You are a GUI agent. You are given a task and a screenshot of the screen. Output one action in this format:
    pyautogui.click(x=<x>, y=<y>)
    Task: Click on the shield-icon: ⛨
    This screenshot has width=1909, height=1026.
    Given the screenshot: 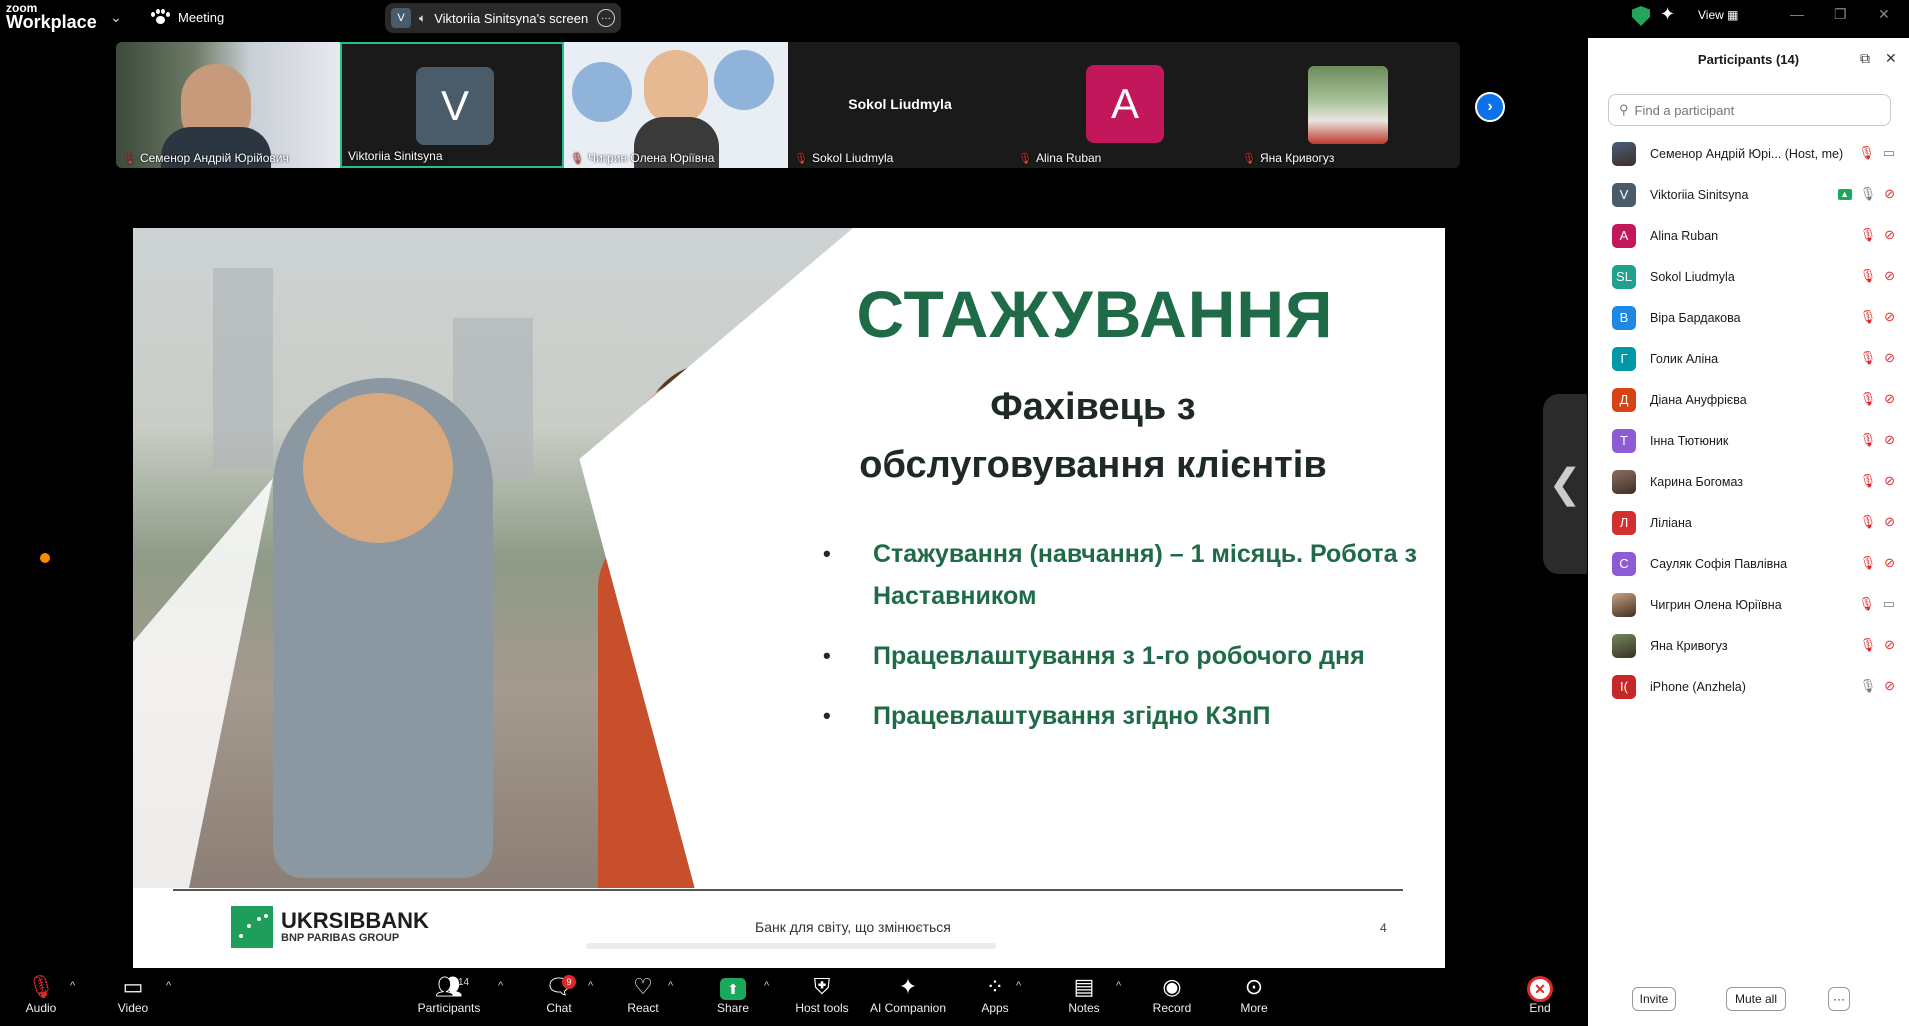 What is the action you would take?
    pyautogui.click(x=822, y=986)
    